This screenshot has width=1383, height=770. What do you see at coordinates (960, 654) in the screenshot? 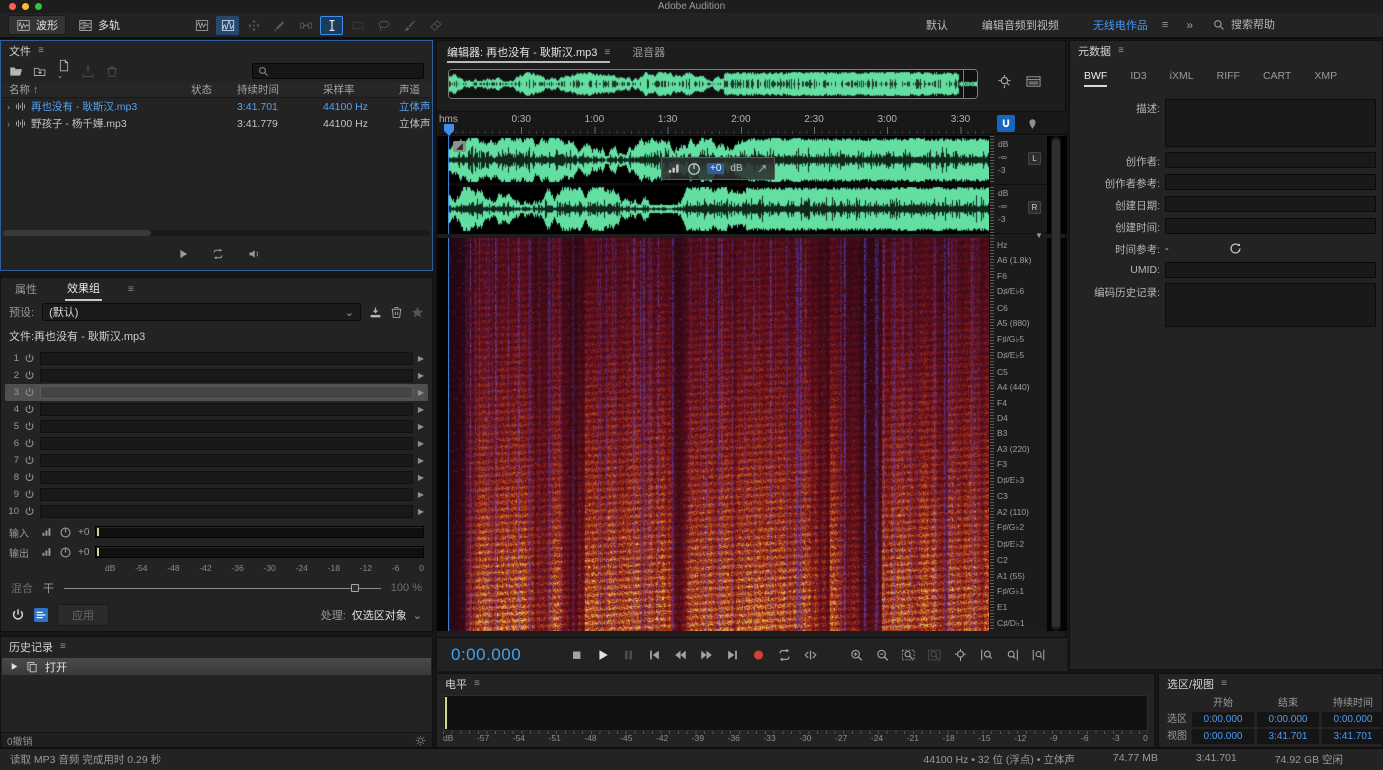
I see `zoom-full-button` at bounding box center [960, 654].